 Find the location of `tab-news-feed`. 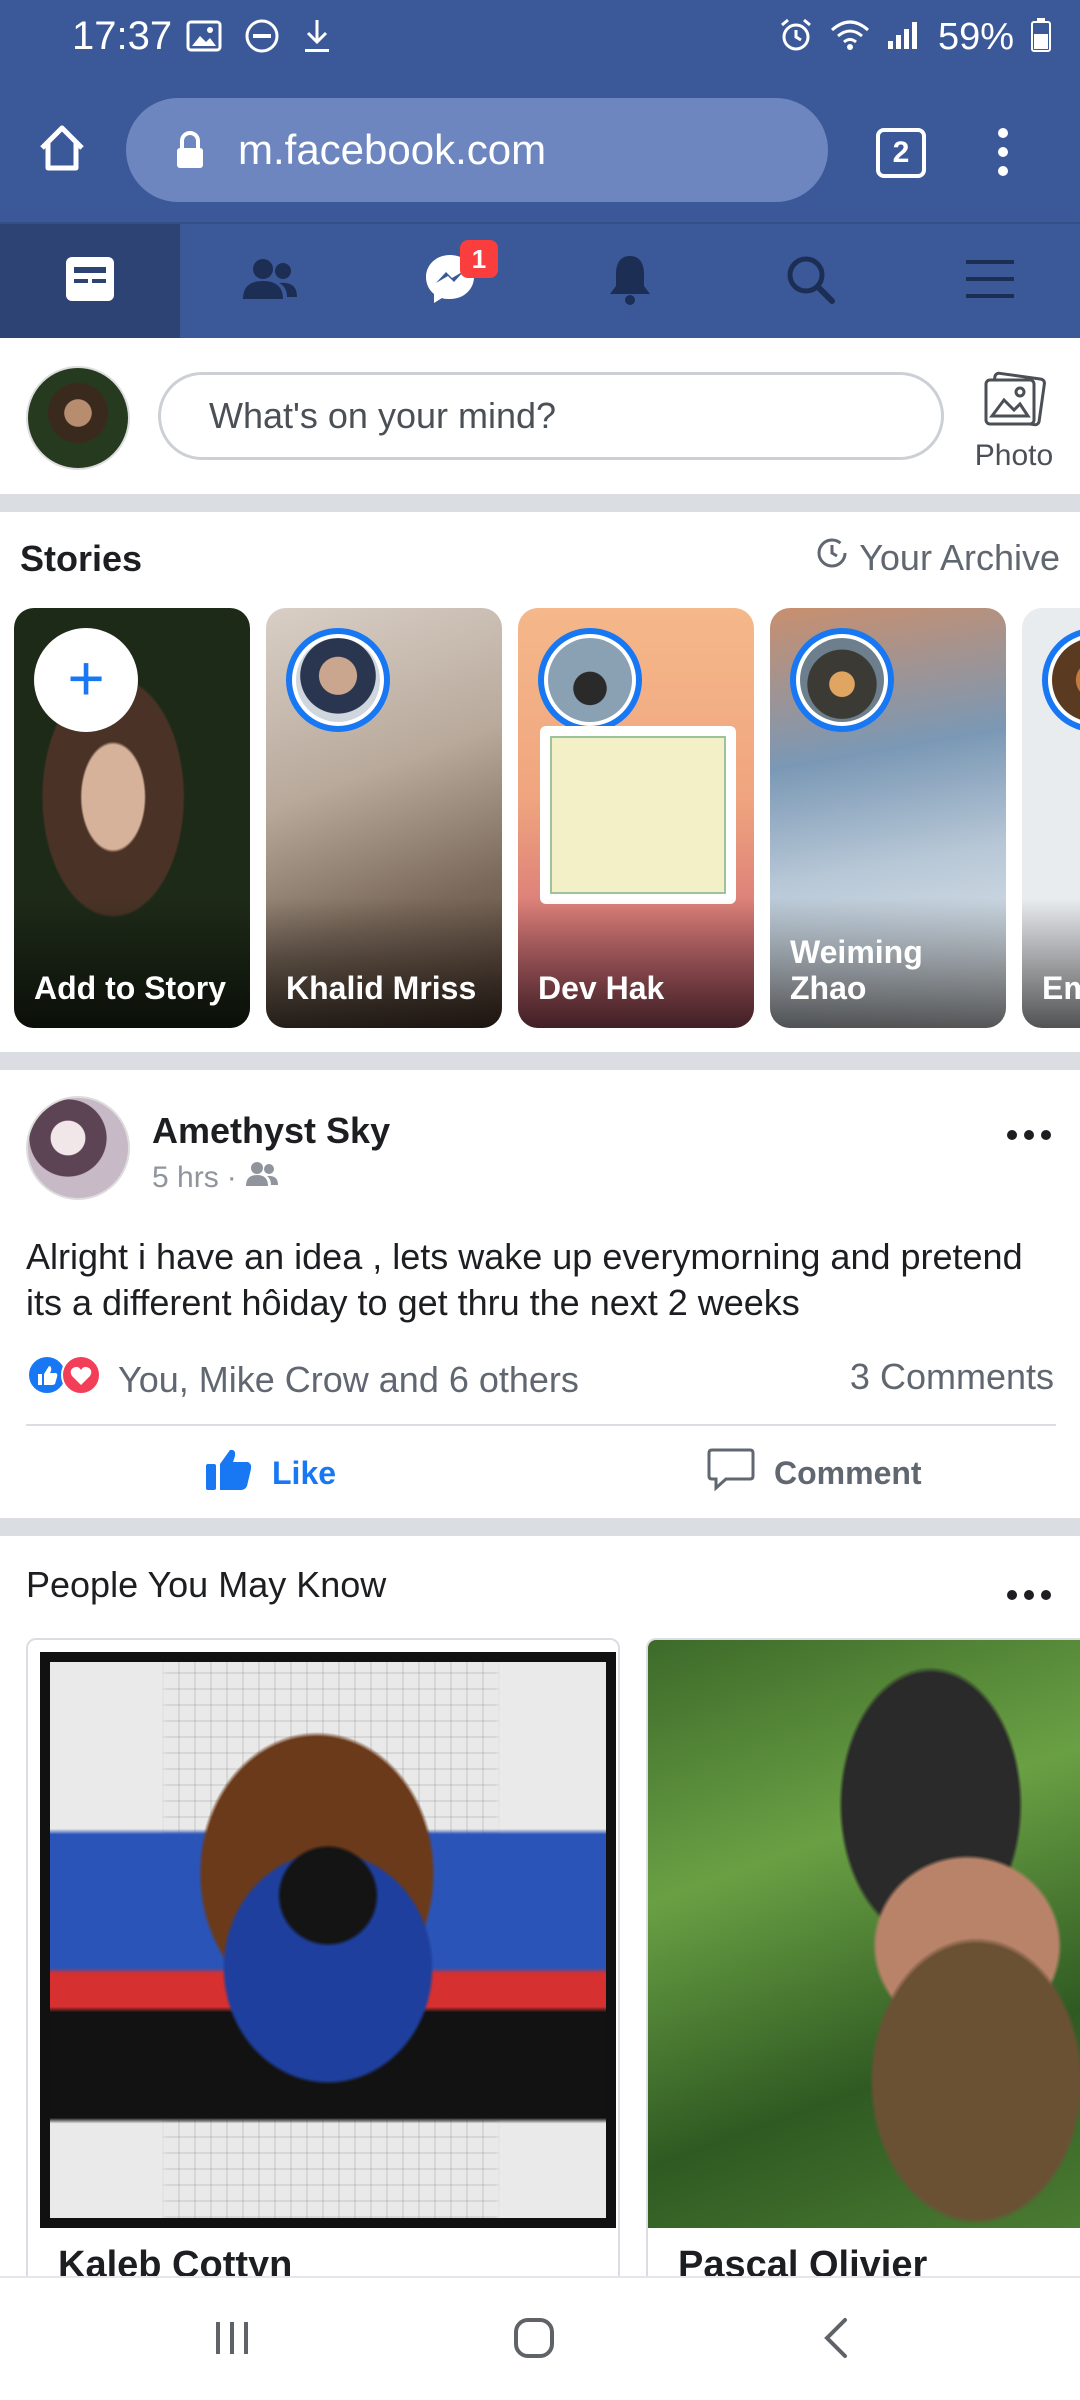

tab-news-feed is located at coordinates (90, 281).